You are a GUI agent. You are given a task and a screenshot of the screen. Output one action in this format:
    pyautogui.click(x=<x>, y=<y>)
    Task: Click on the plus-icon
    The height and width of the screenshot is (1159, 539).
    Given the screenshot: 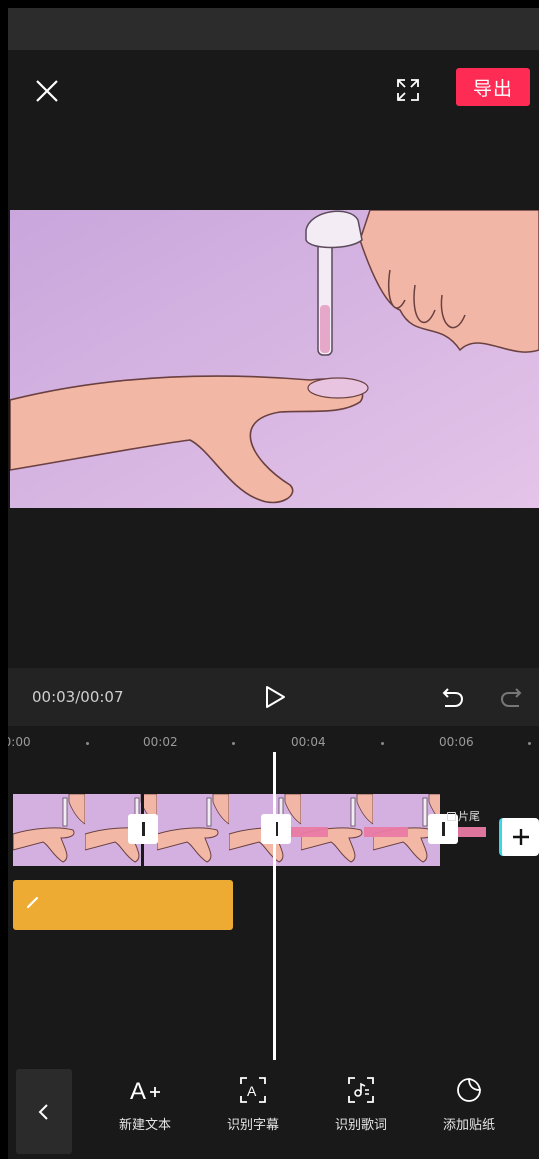 What is the action you would take?
    pyautogui.click(x=520, y=837)
    